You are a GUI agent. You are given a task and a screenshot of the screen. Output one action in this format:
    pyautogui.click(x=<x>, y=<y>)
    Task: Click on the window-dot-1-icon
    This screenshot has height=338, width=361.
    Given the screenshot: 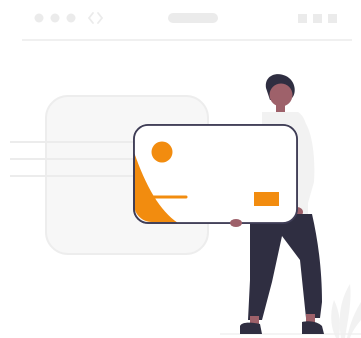 What is the action you would take?
    pyautogui.click(x=39, y=18)
    